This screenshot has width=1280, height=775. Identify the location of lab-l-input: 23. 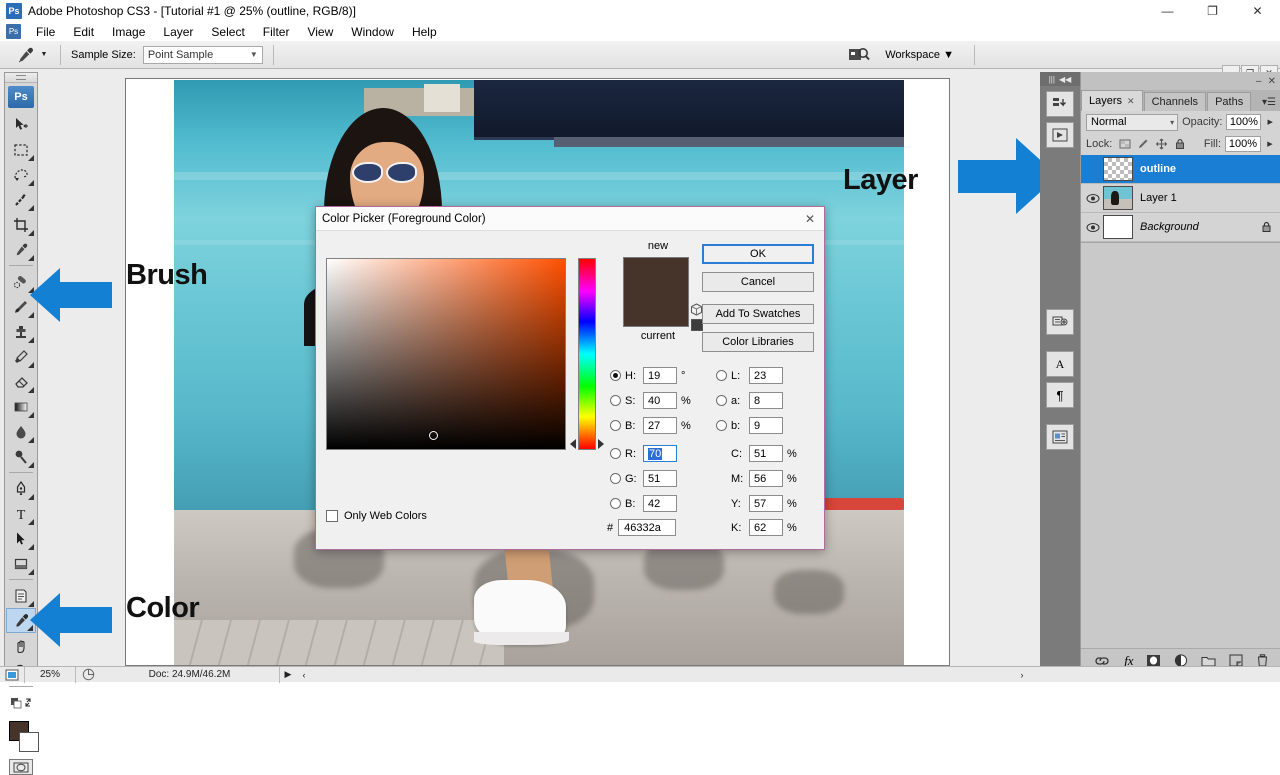
(766, 375).